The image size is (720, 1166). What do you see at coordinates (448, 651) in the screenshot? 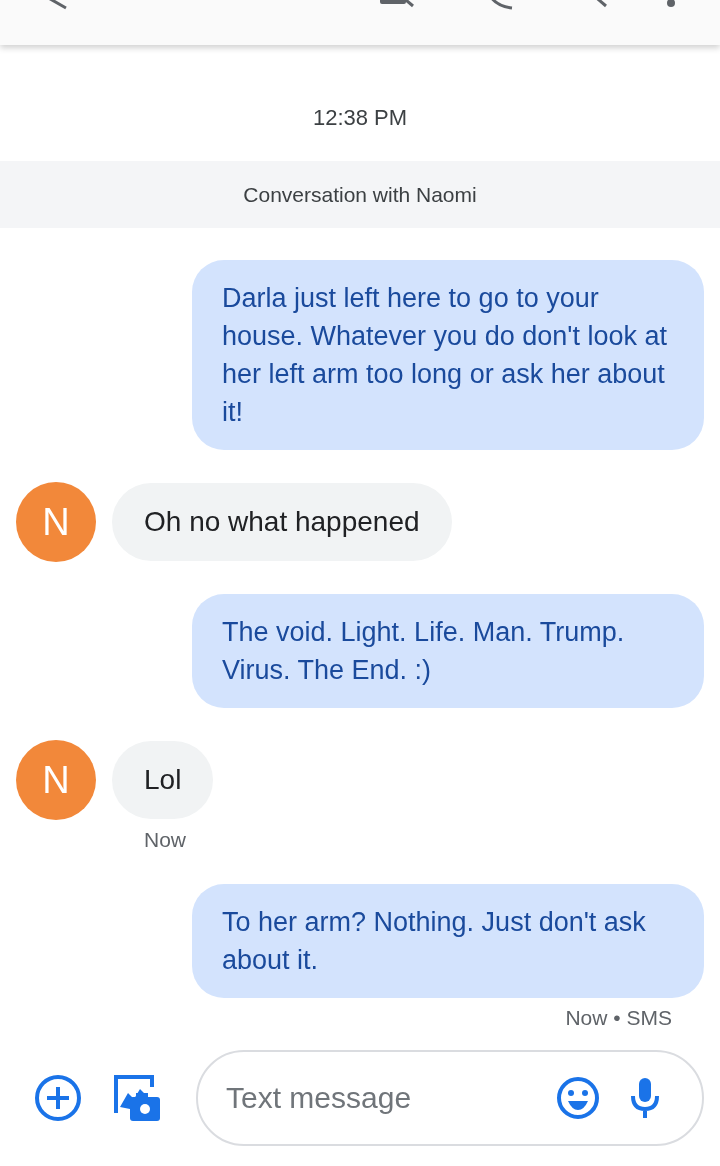
I see `message-bubble: The void. Light. Life. Man. Trump. Virus. The End. :)` at bounding box center [448, 651].